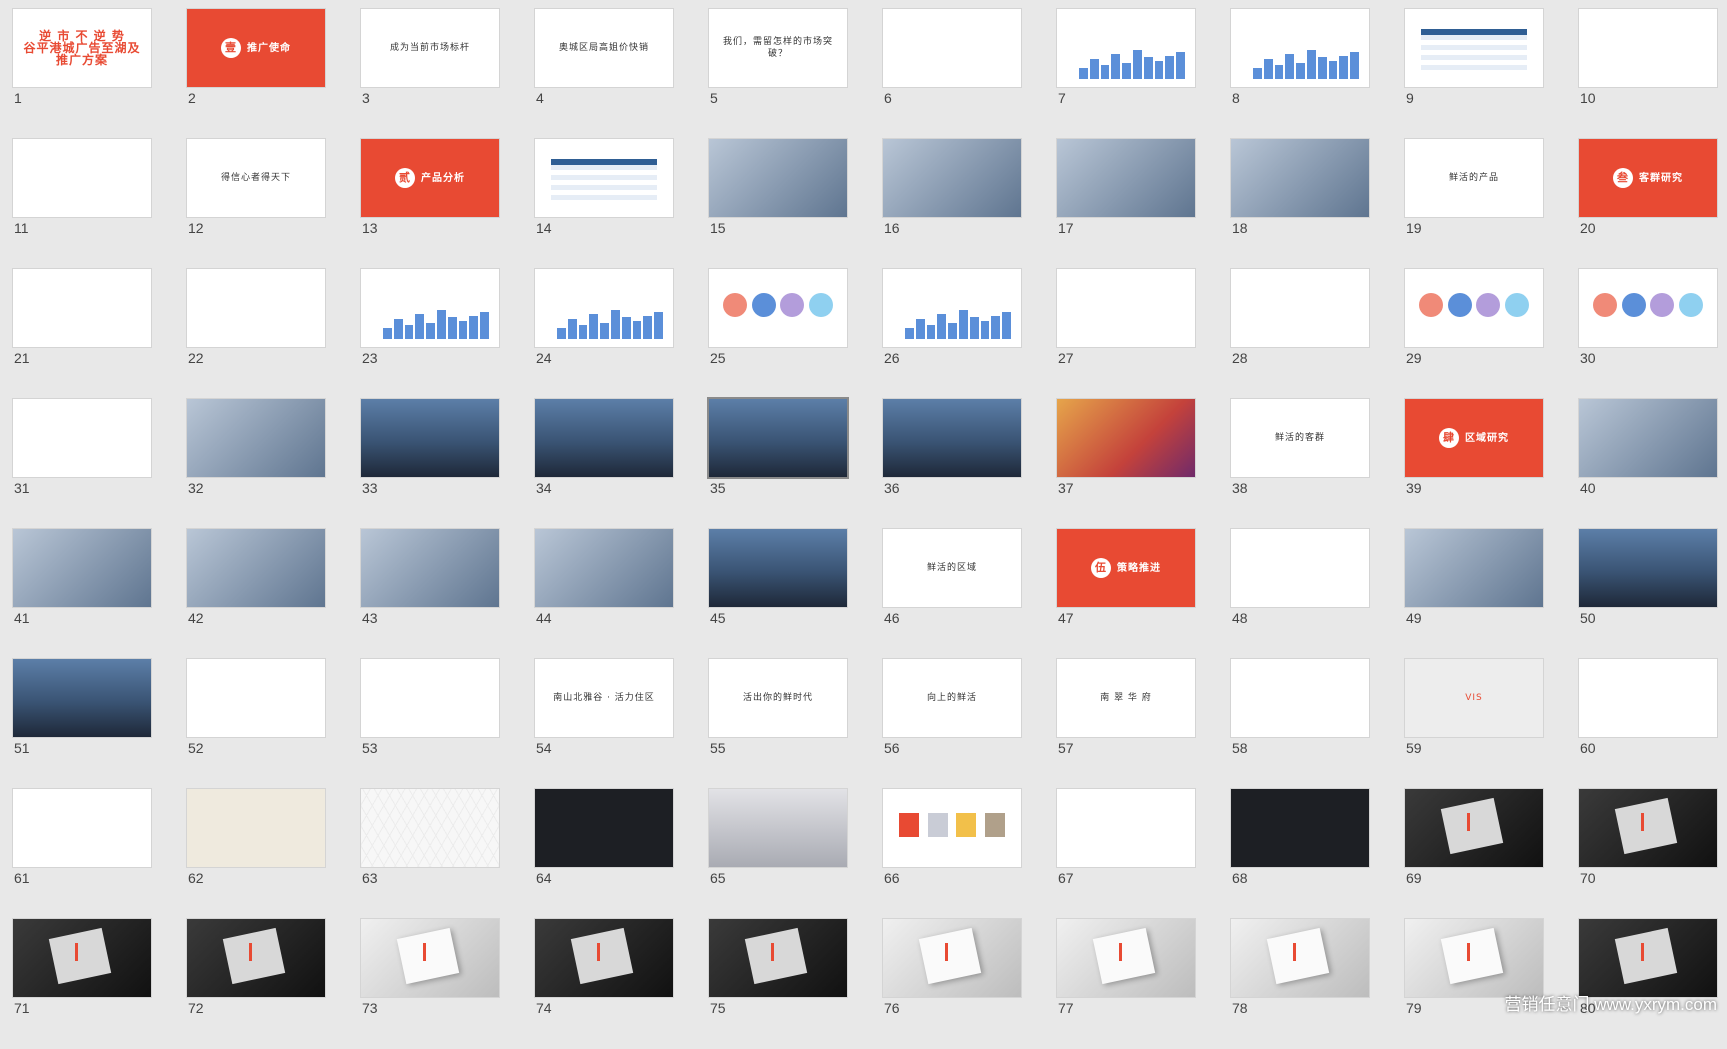  Describe the element at coordinates (718, 748) in the screenshot. I see `slide-number: 55` at that location.